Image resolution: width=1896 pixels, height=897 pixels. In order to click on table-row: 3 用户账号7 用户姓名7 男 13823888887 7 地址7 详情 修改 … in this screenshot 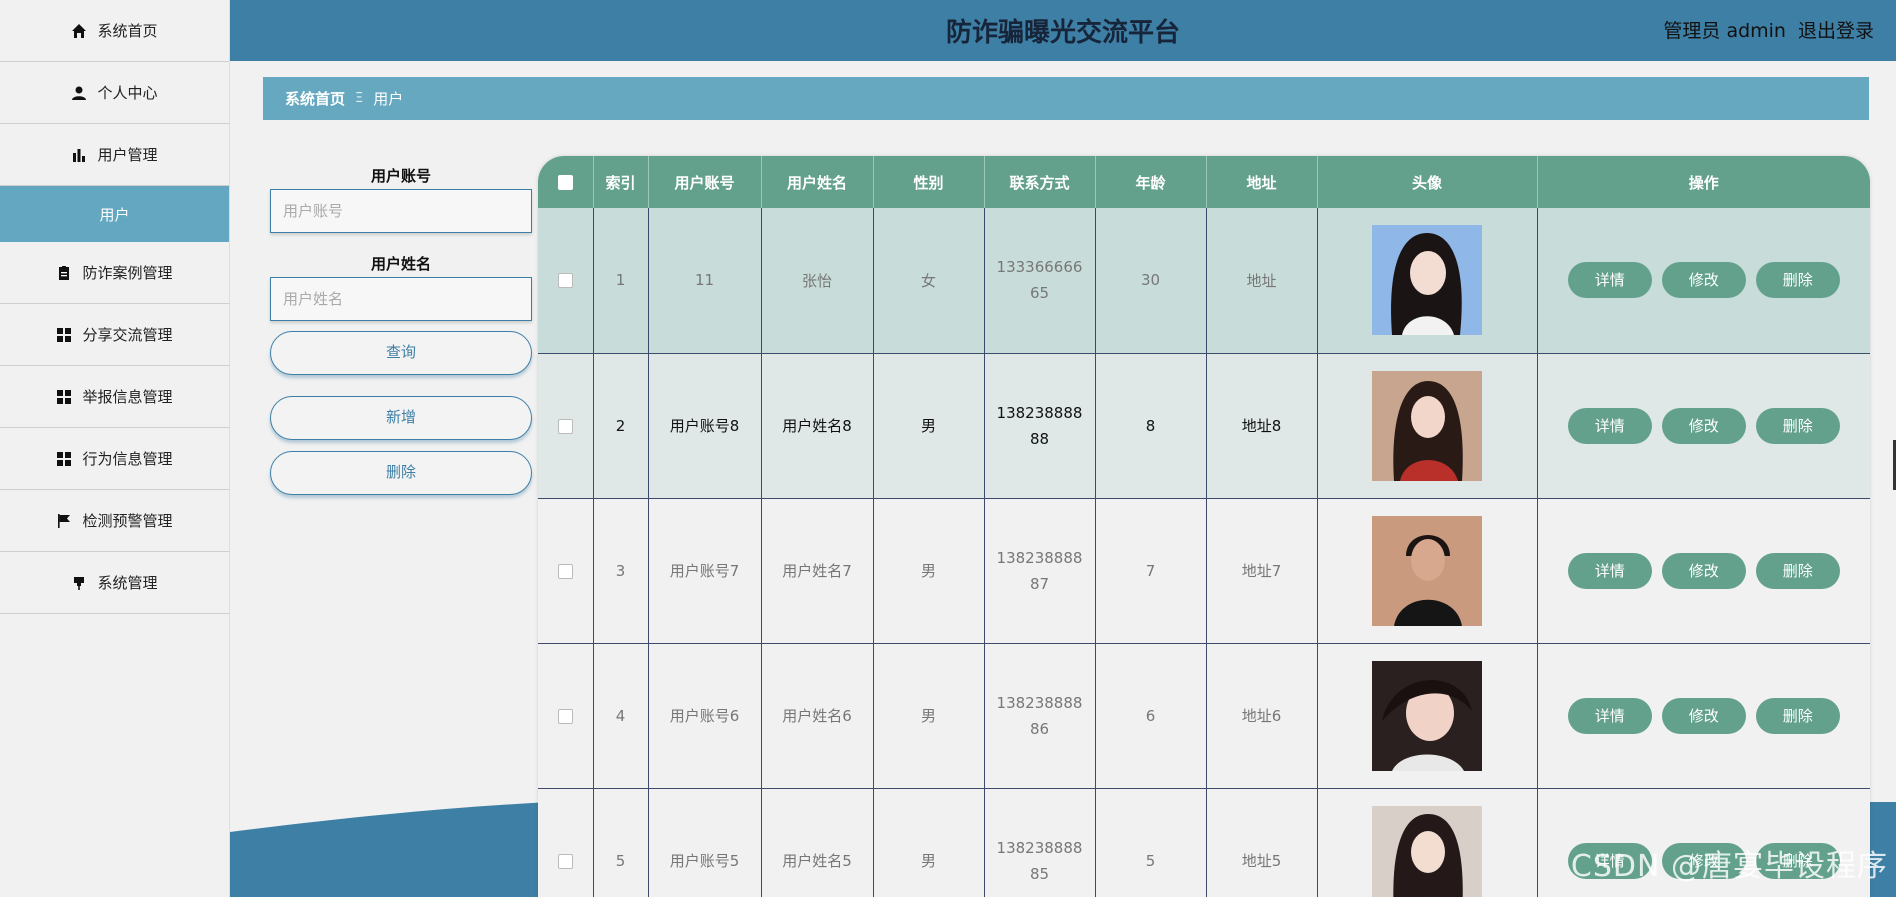, I will do `click(1204, 571)`.